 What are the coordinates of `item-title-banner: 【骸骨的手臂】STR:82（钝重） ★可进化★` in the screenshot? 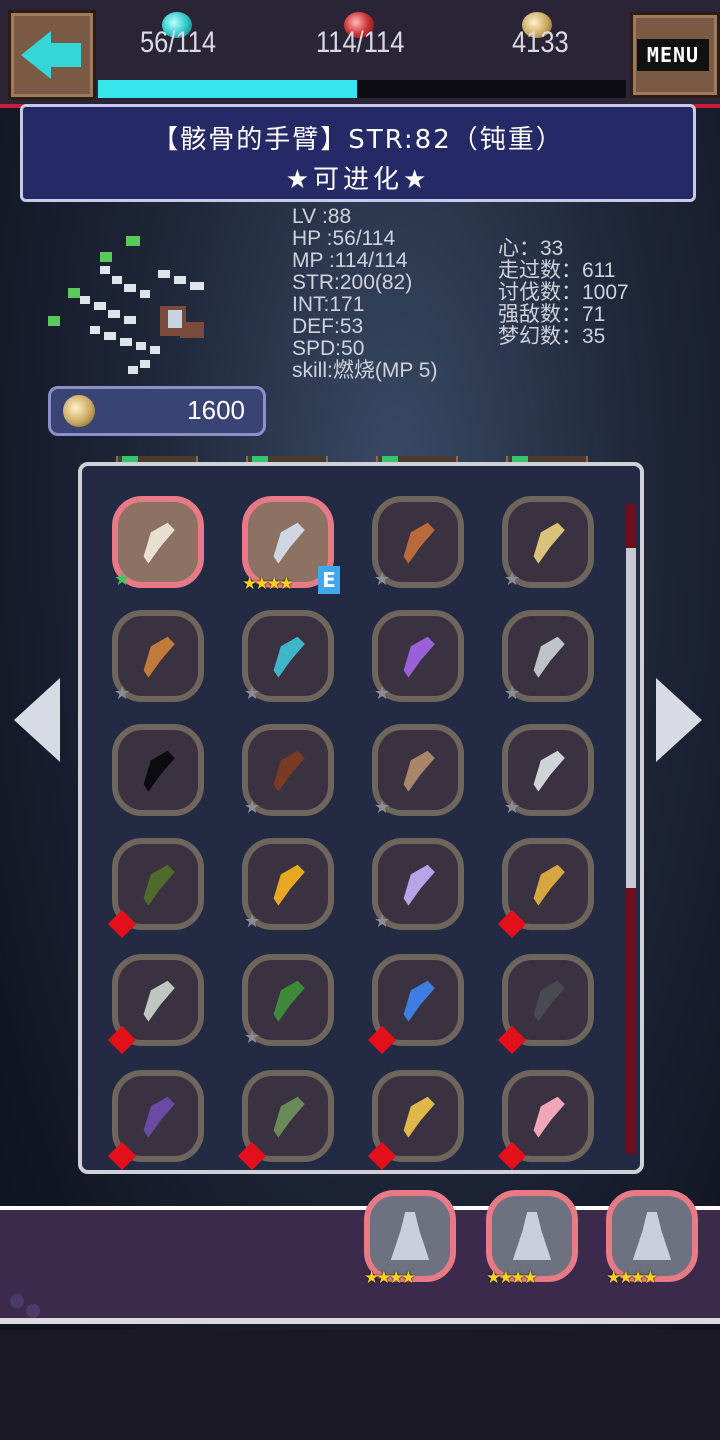 It's located at (358, 153).